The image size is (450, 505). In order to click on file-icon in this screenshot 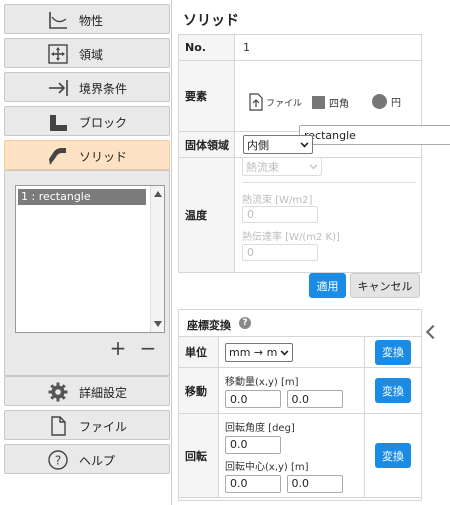, I will do `click(58, 426)`.